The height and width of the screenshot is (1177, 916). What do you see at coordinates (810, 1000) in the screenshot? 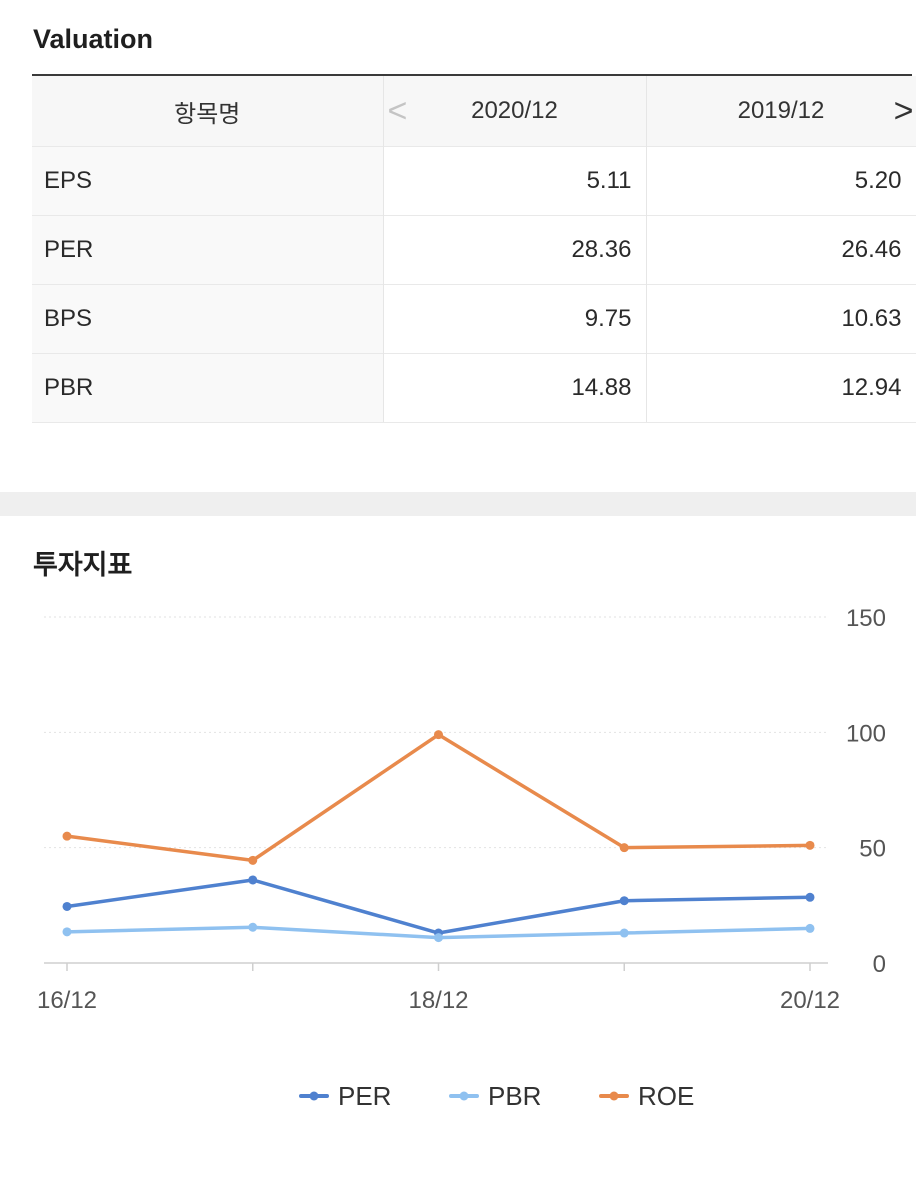
I see `x-tick-label: 20/12` at bounding box center [810, 1000].